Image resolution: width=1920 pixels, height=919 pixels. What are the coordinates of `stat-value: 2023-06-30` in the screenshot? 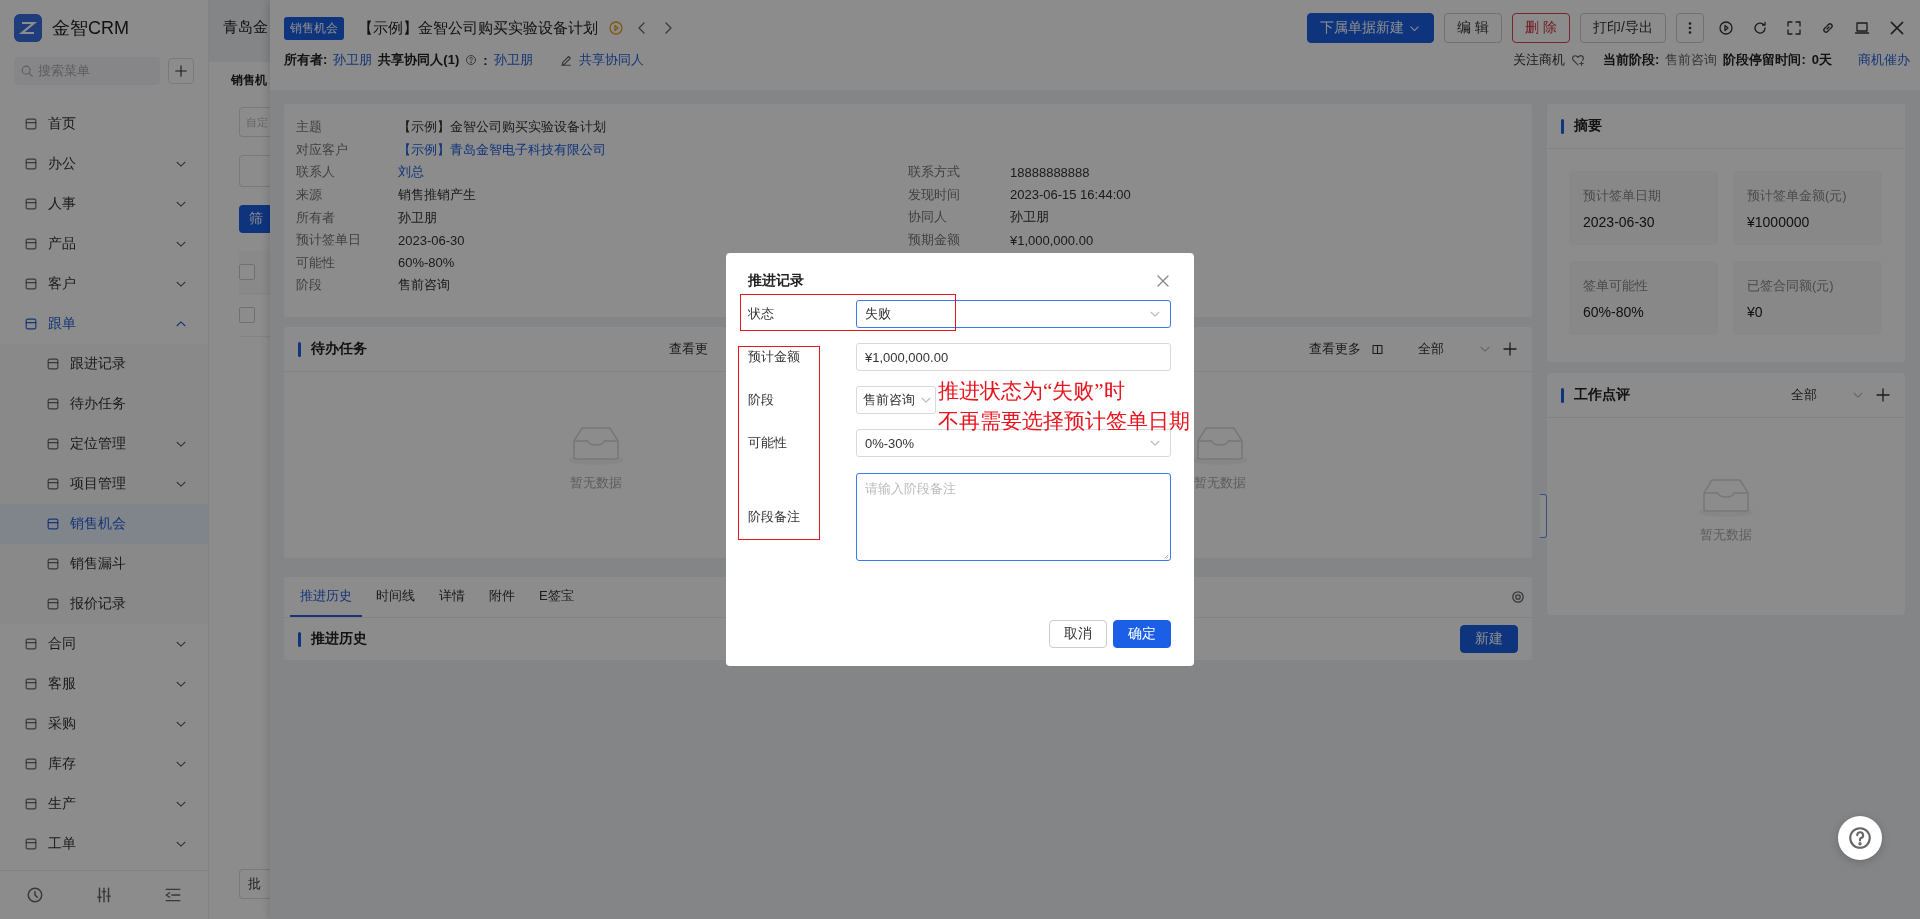 It's located at (1619, 222).